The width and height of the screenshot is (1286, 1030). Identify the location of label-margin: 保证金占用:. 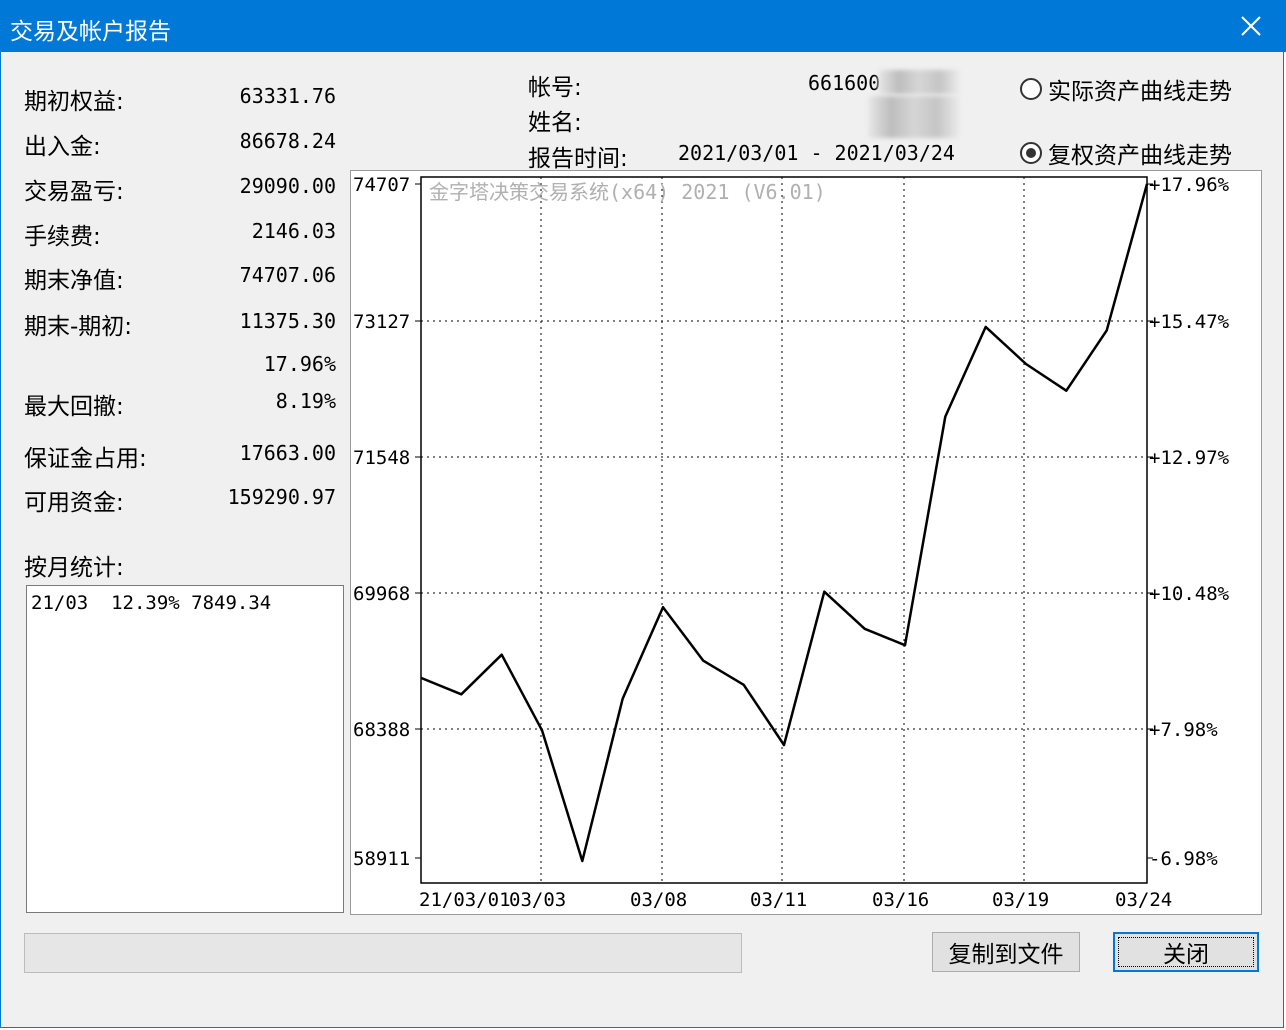
(85, 459).